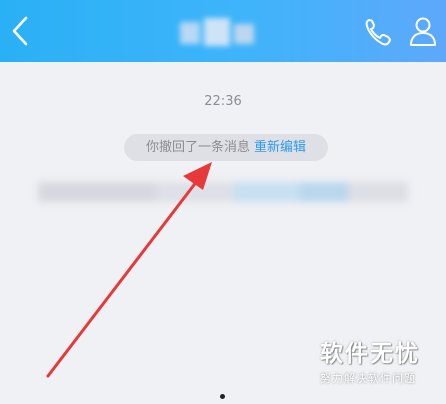 Image resolution: width=446 pixels, height=404 pixels. Describe the element at coordinates (370, 354) in the screenshot. I see `watermark-title: 软件无忧` at that location.